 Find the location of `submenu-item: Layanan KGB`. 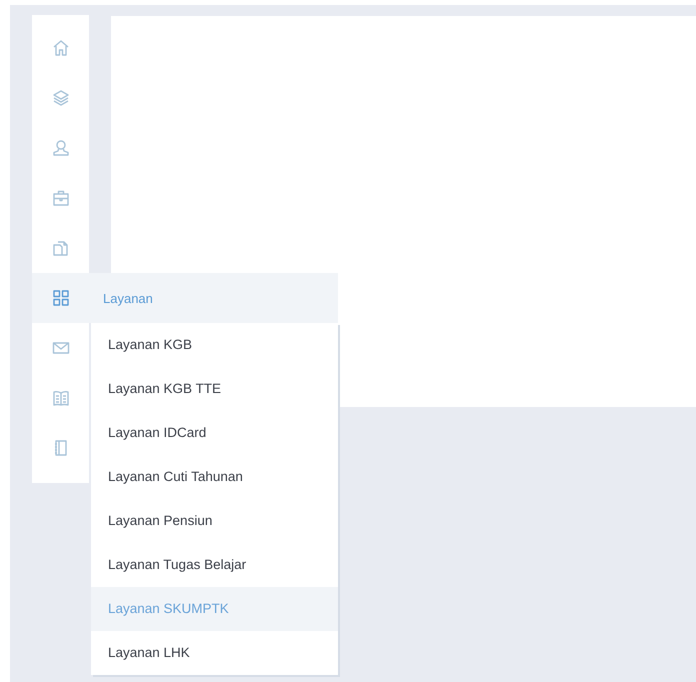

submenu-item: Layanan KGB is located at coordinates (214, 345).